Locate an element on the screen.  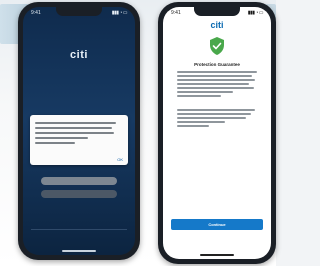
shield-check-icon is located at coordinates (217, 46).